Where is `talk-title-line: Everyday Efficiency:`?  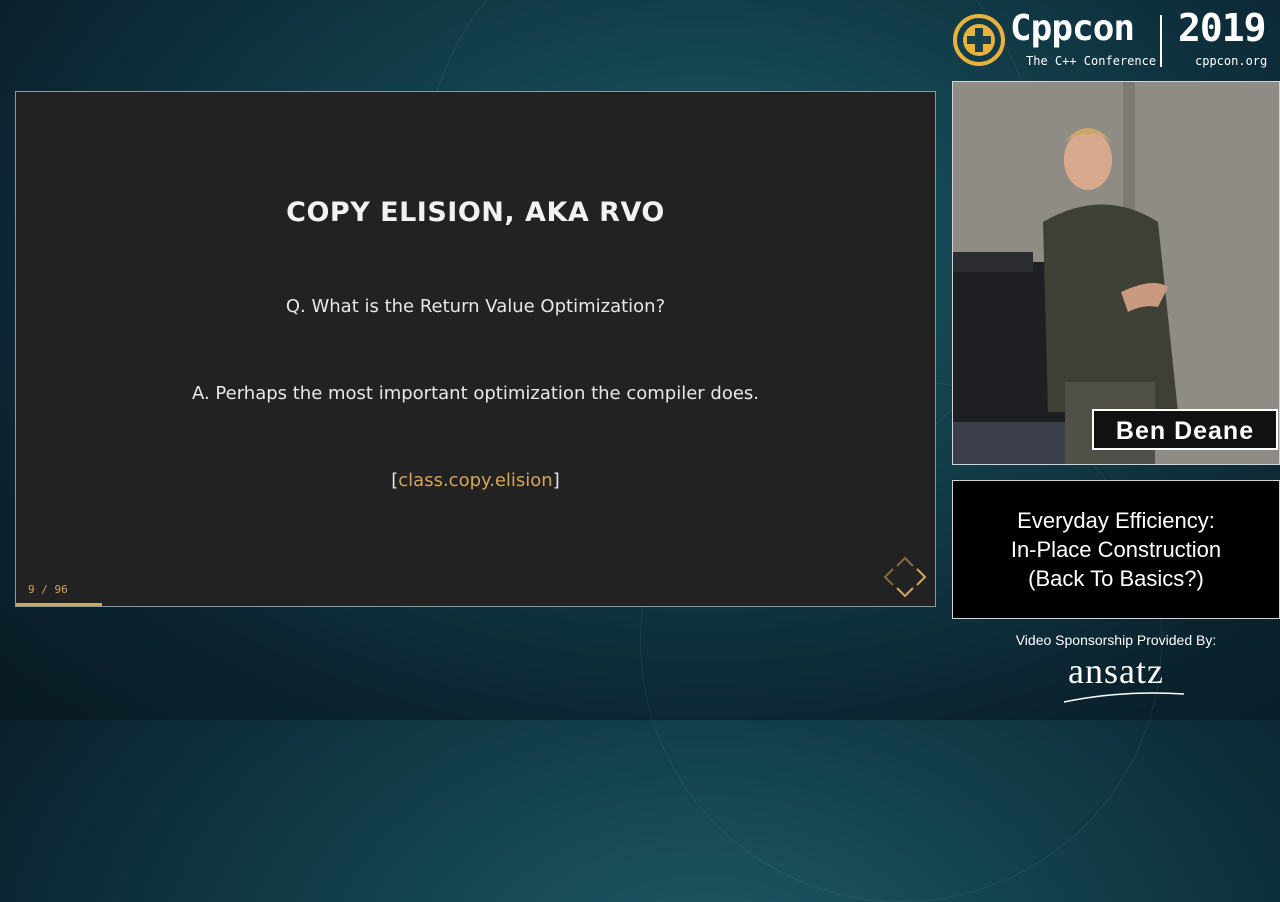
talk-title-line: Everyday Efficiency: is located at coordinates (1116, 520).